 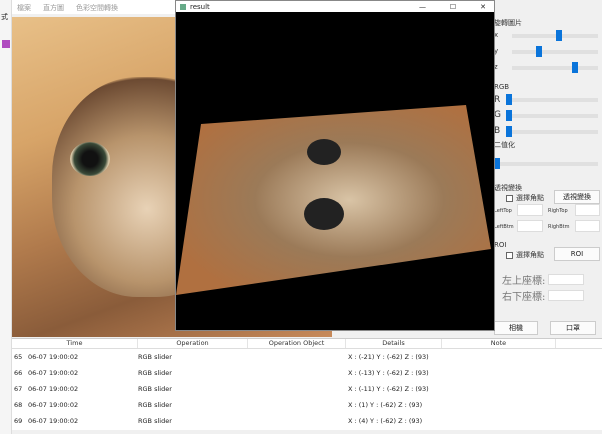 What do you see at coordinates (555, 35) in the screenshot?
I see `rotate-x-slider` at bounding box center [555, 35].